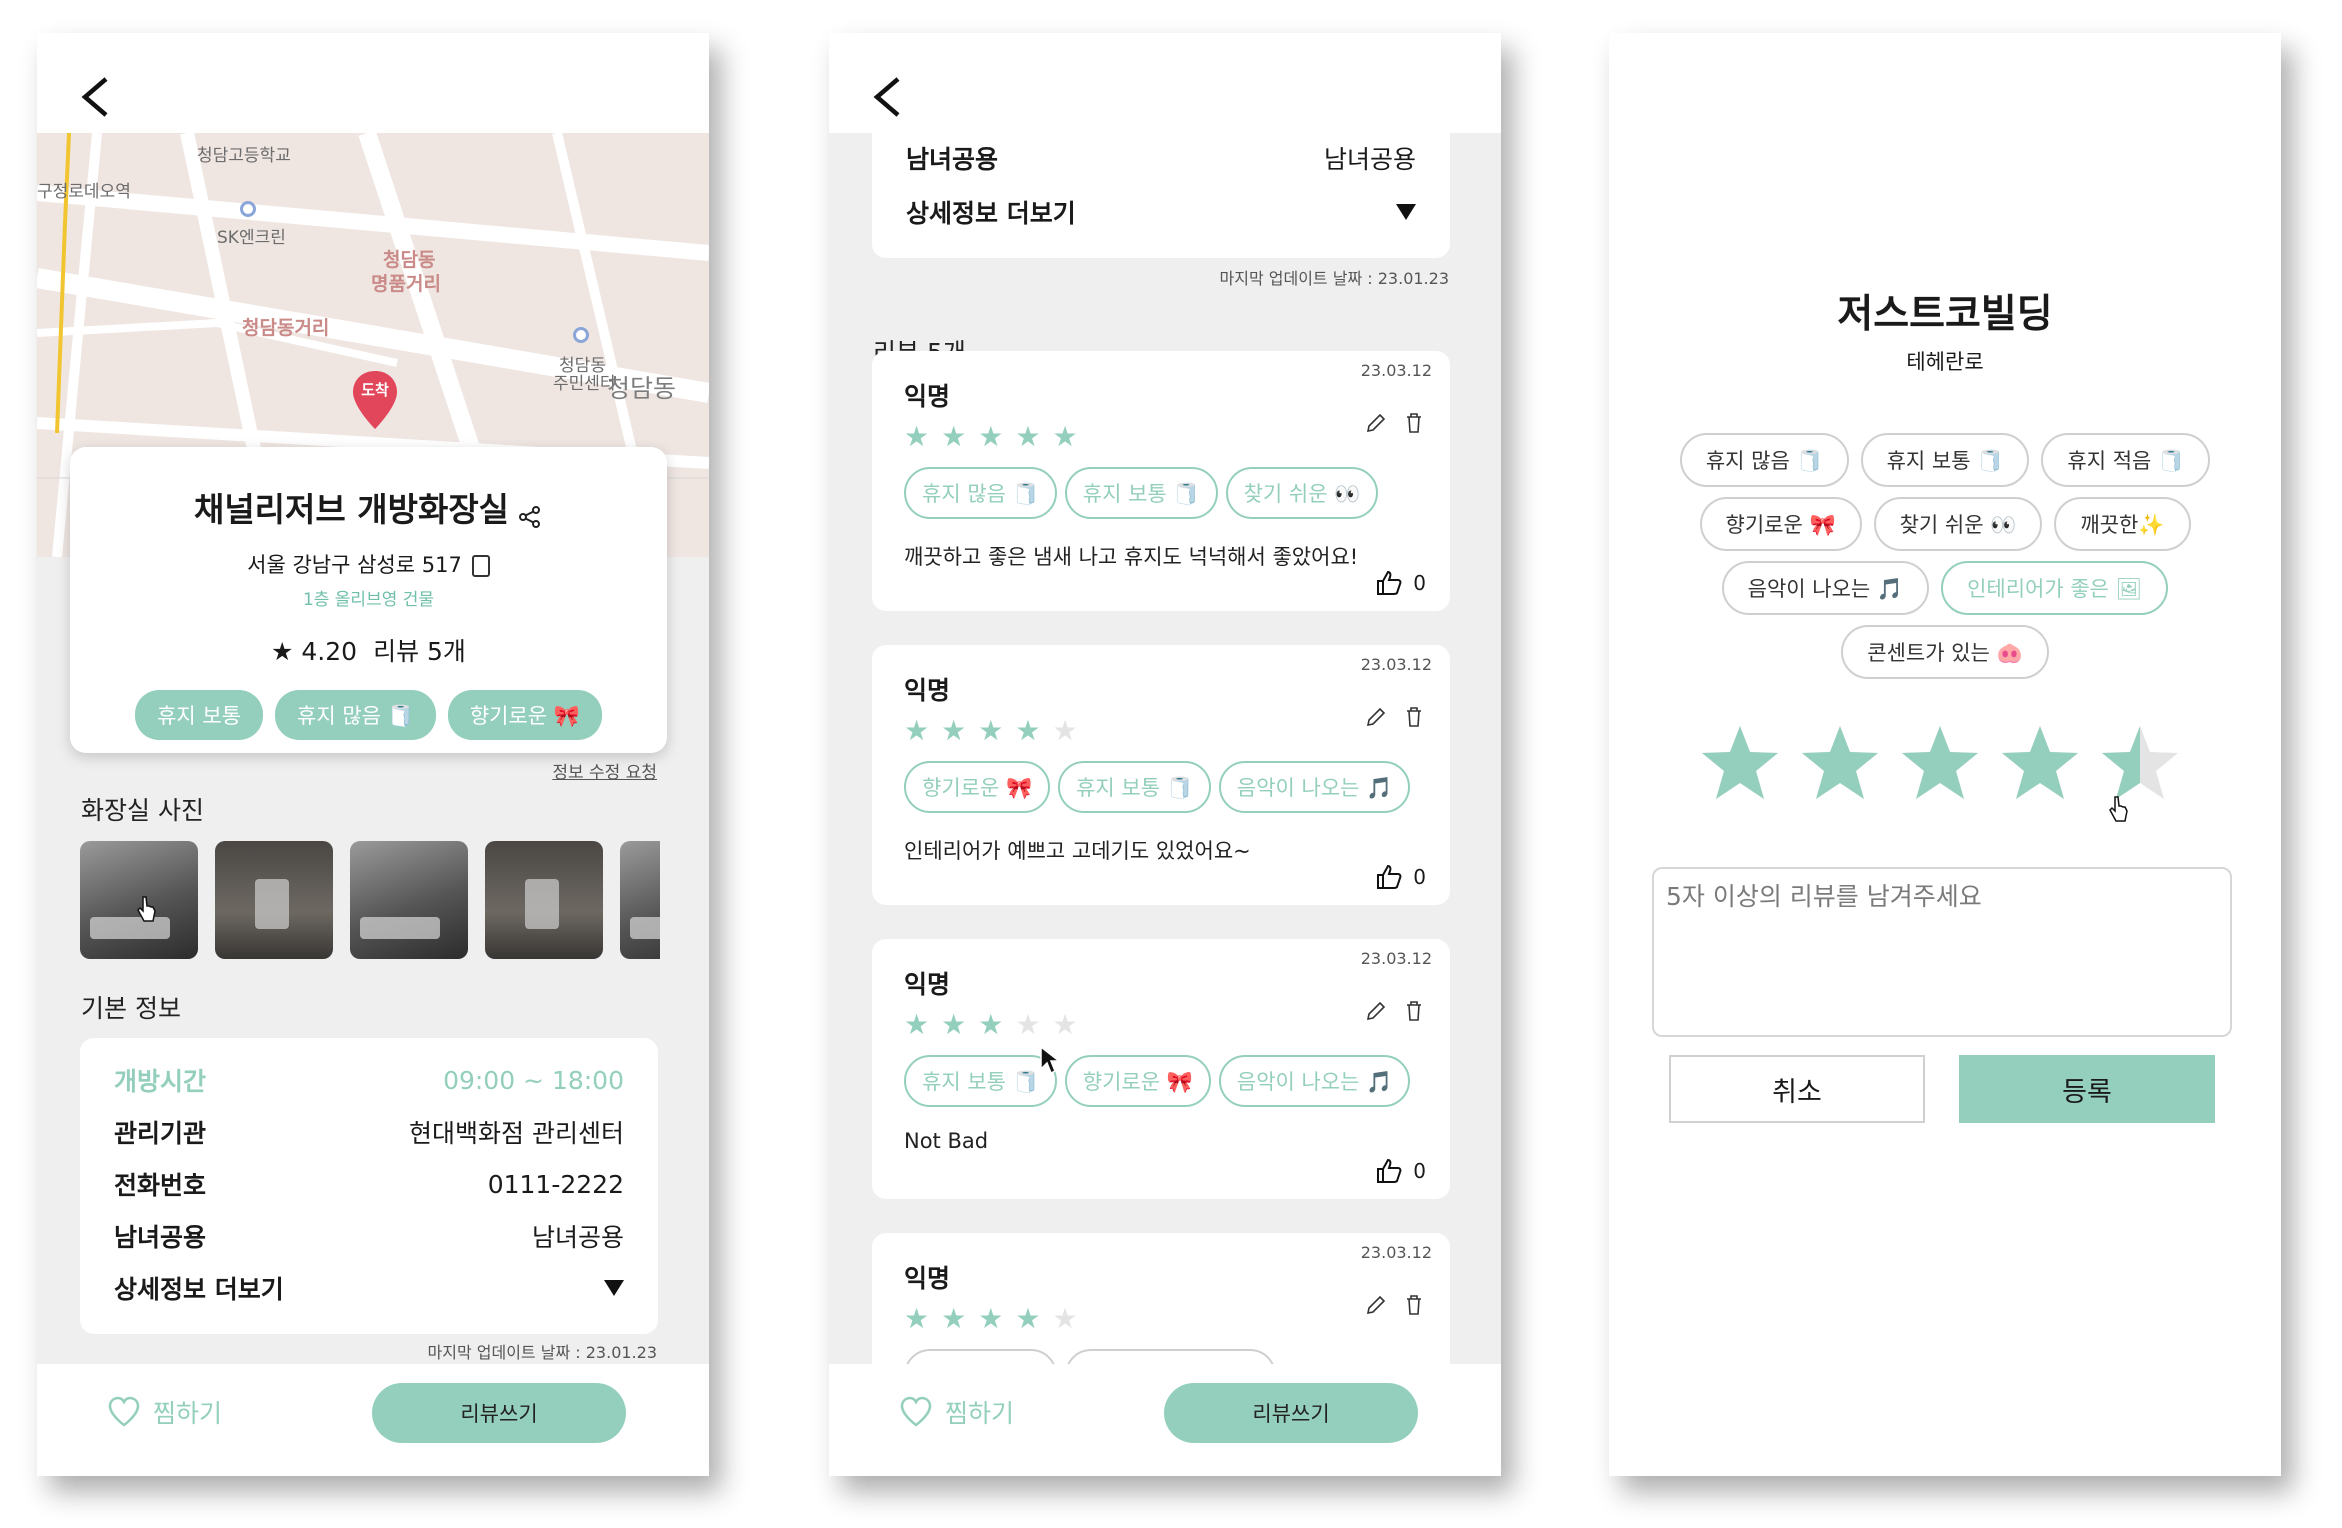 The height and width of the screenshot is (1528, 2342). Describe the element at coordinates (131, 1008) in the screenshot. I see `basic-info-title: 기본 정보` at that location.